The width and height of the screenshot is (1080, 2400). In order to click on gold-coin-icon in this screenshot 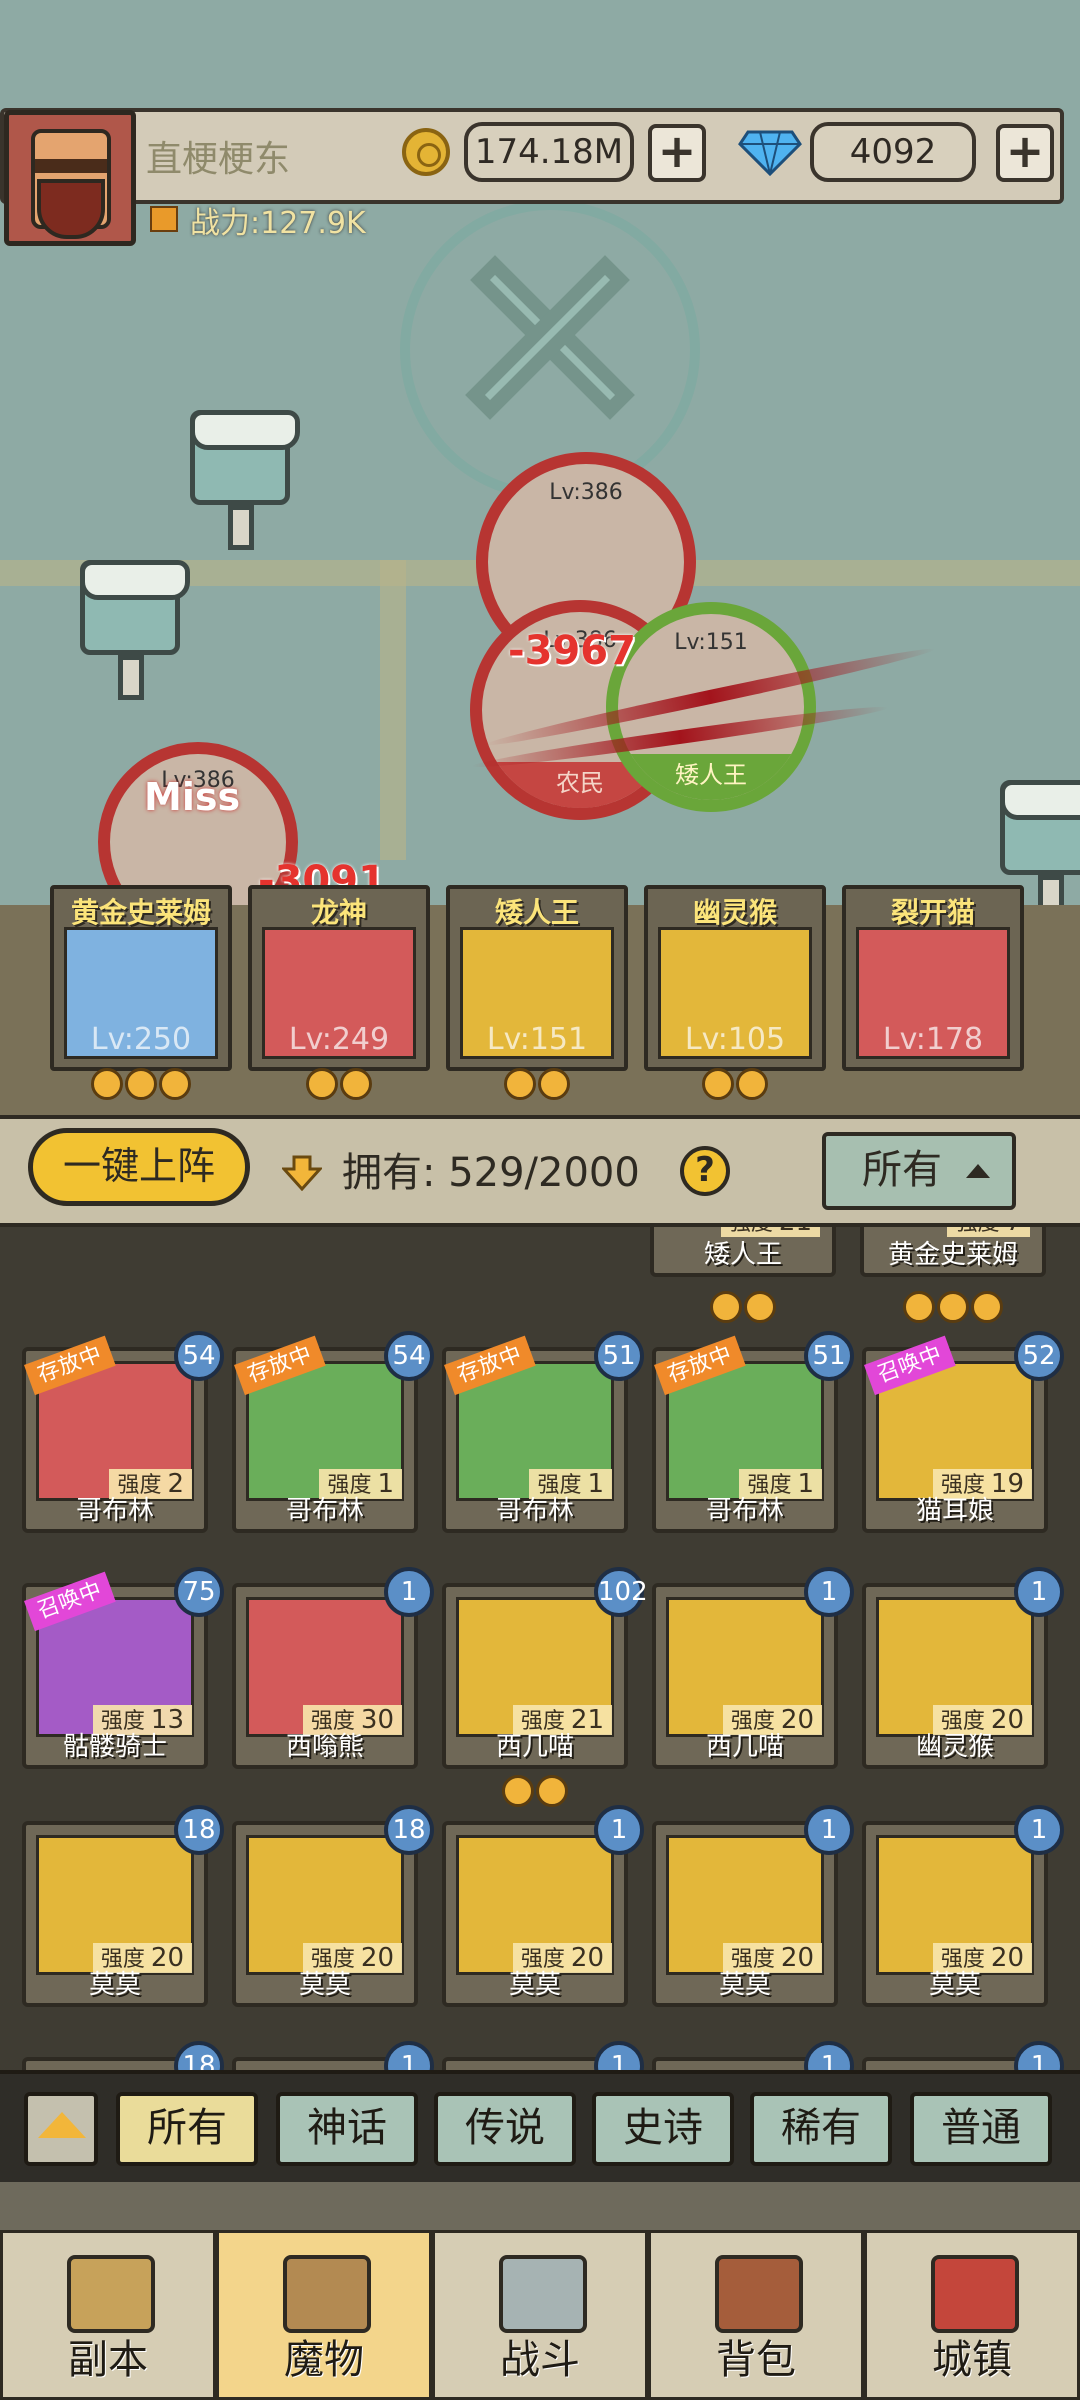, I will do `click(426, 152)`.